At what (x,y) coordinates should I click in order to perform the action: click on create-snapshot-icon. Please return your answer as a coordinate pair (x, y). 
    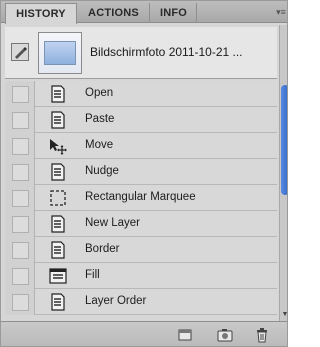
    Looking at the image, I should click on (225, 335).